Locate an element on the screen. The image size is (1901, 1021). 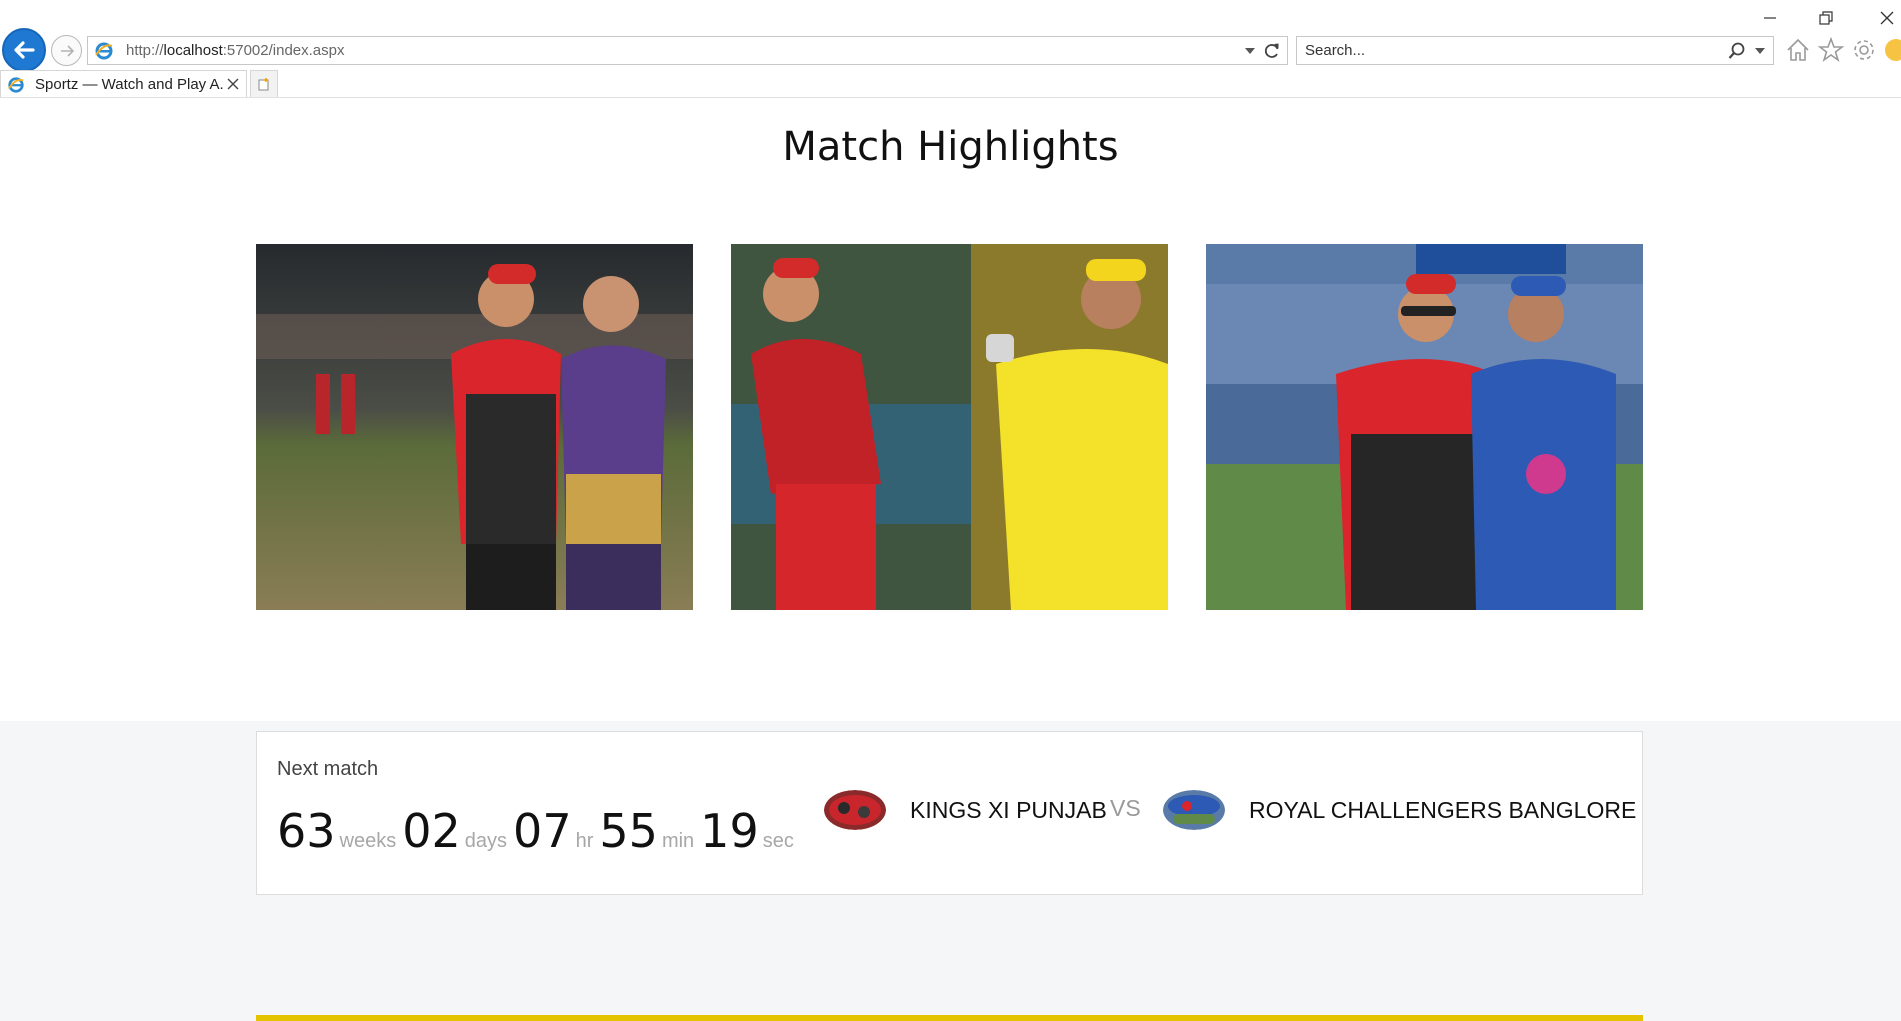
countdown-timer: 63 weeks 02 days 07 hr 55 min 19 sec is located at coordinates (538, 831).